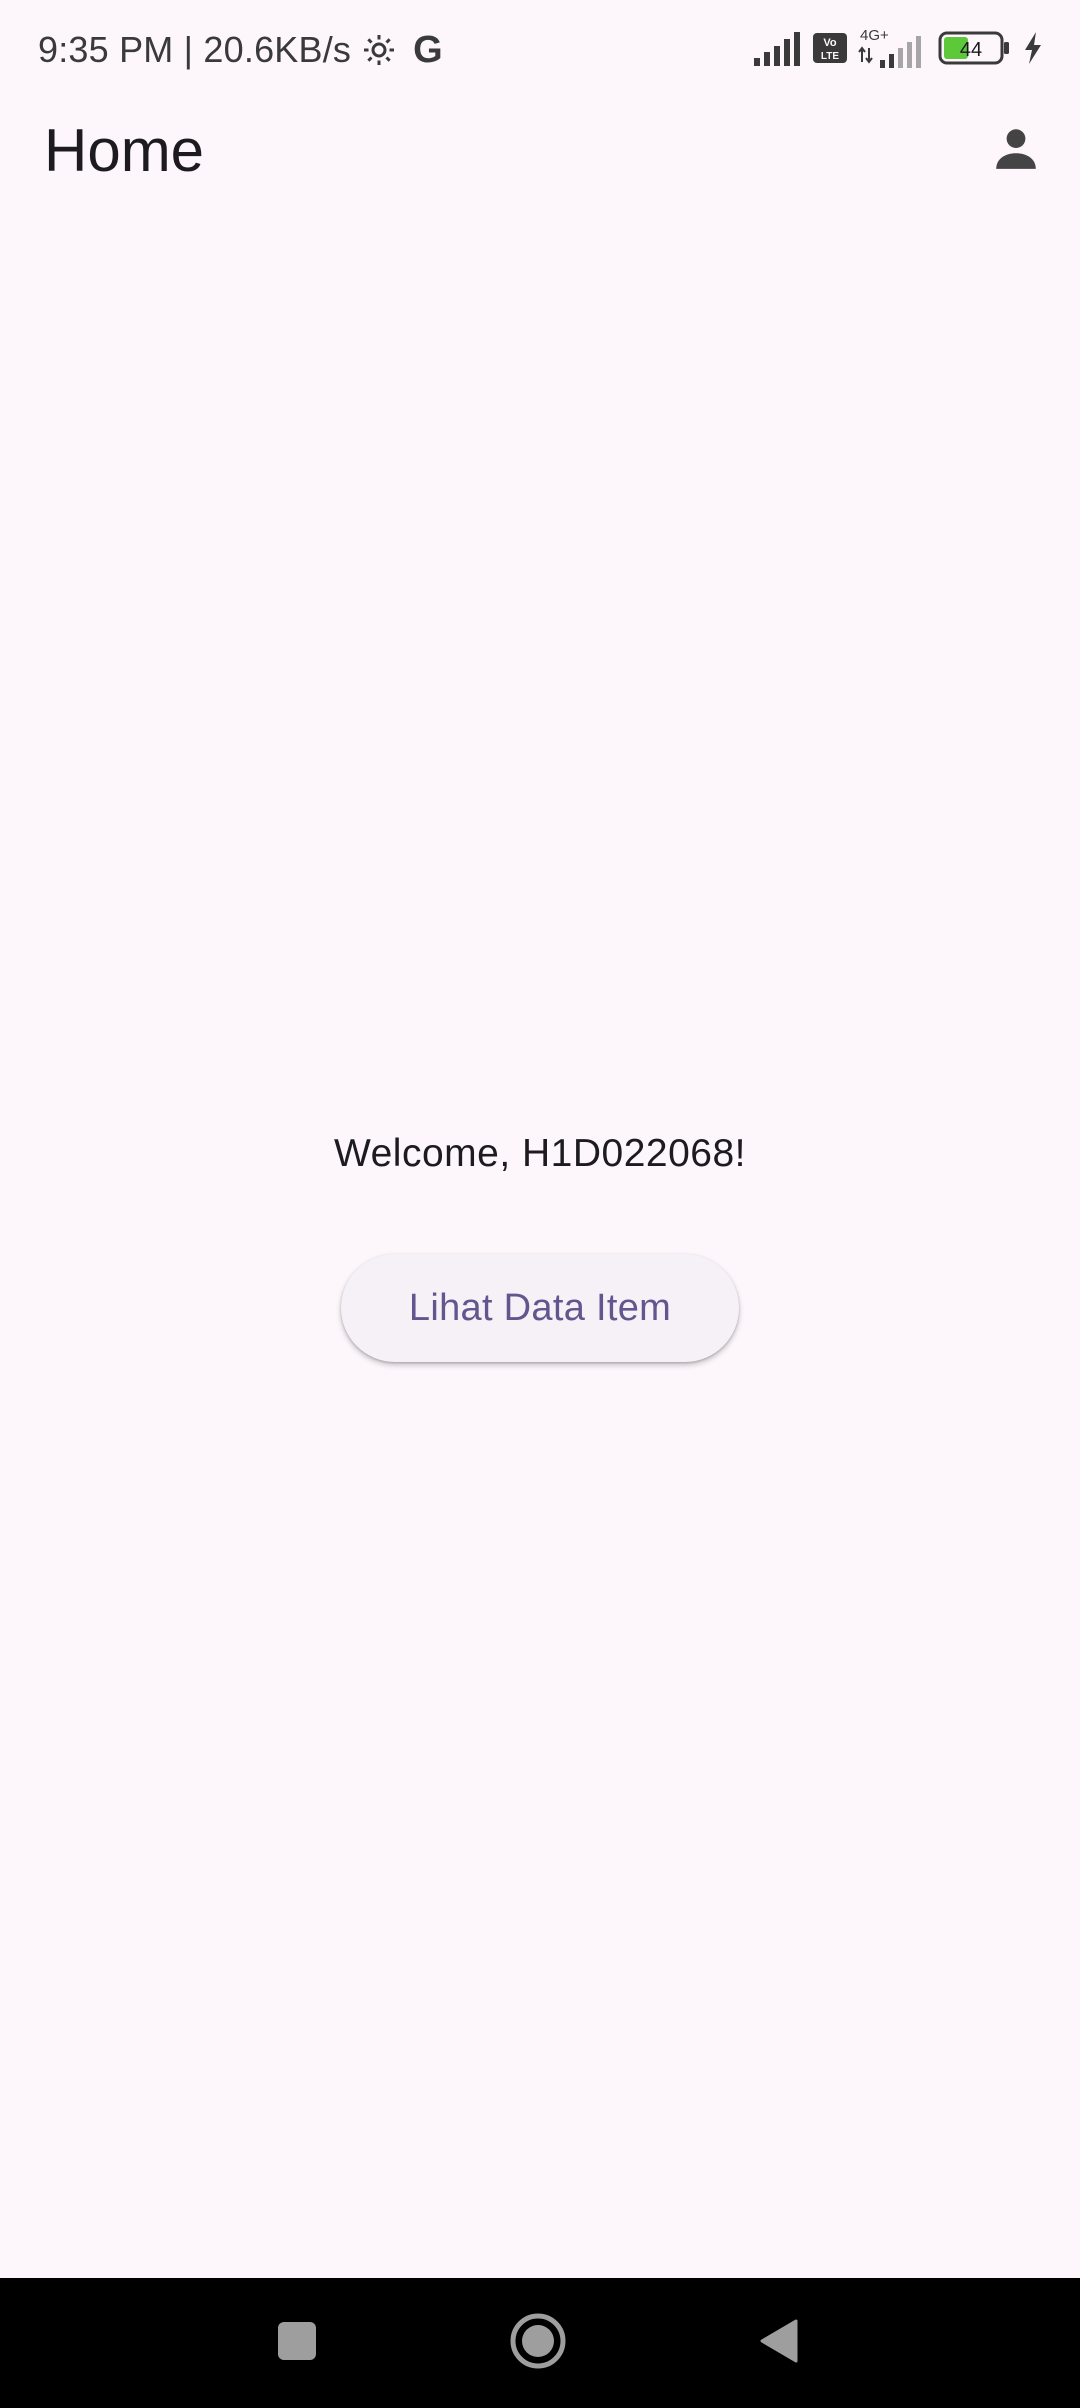  Describe the element at coordinates (830, 50) in the screenshot. I see `volte-icon: Vo LTE` at that location.